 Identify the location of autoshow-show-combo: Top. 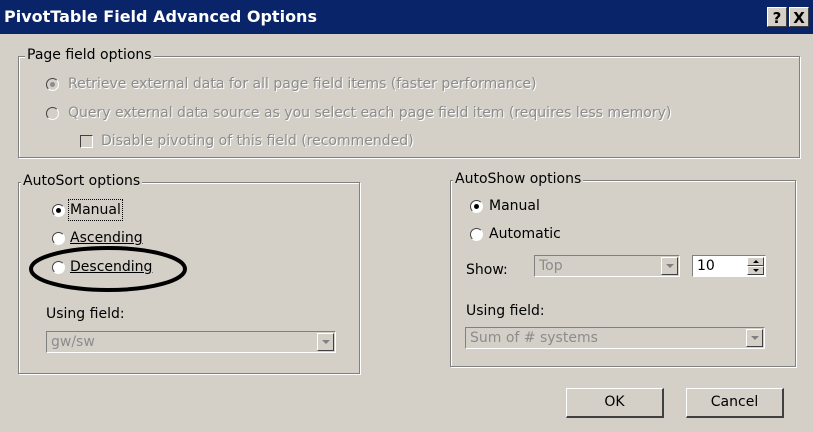
(607, 266).